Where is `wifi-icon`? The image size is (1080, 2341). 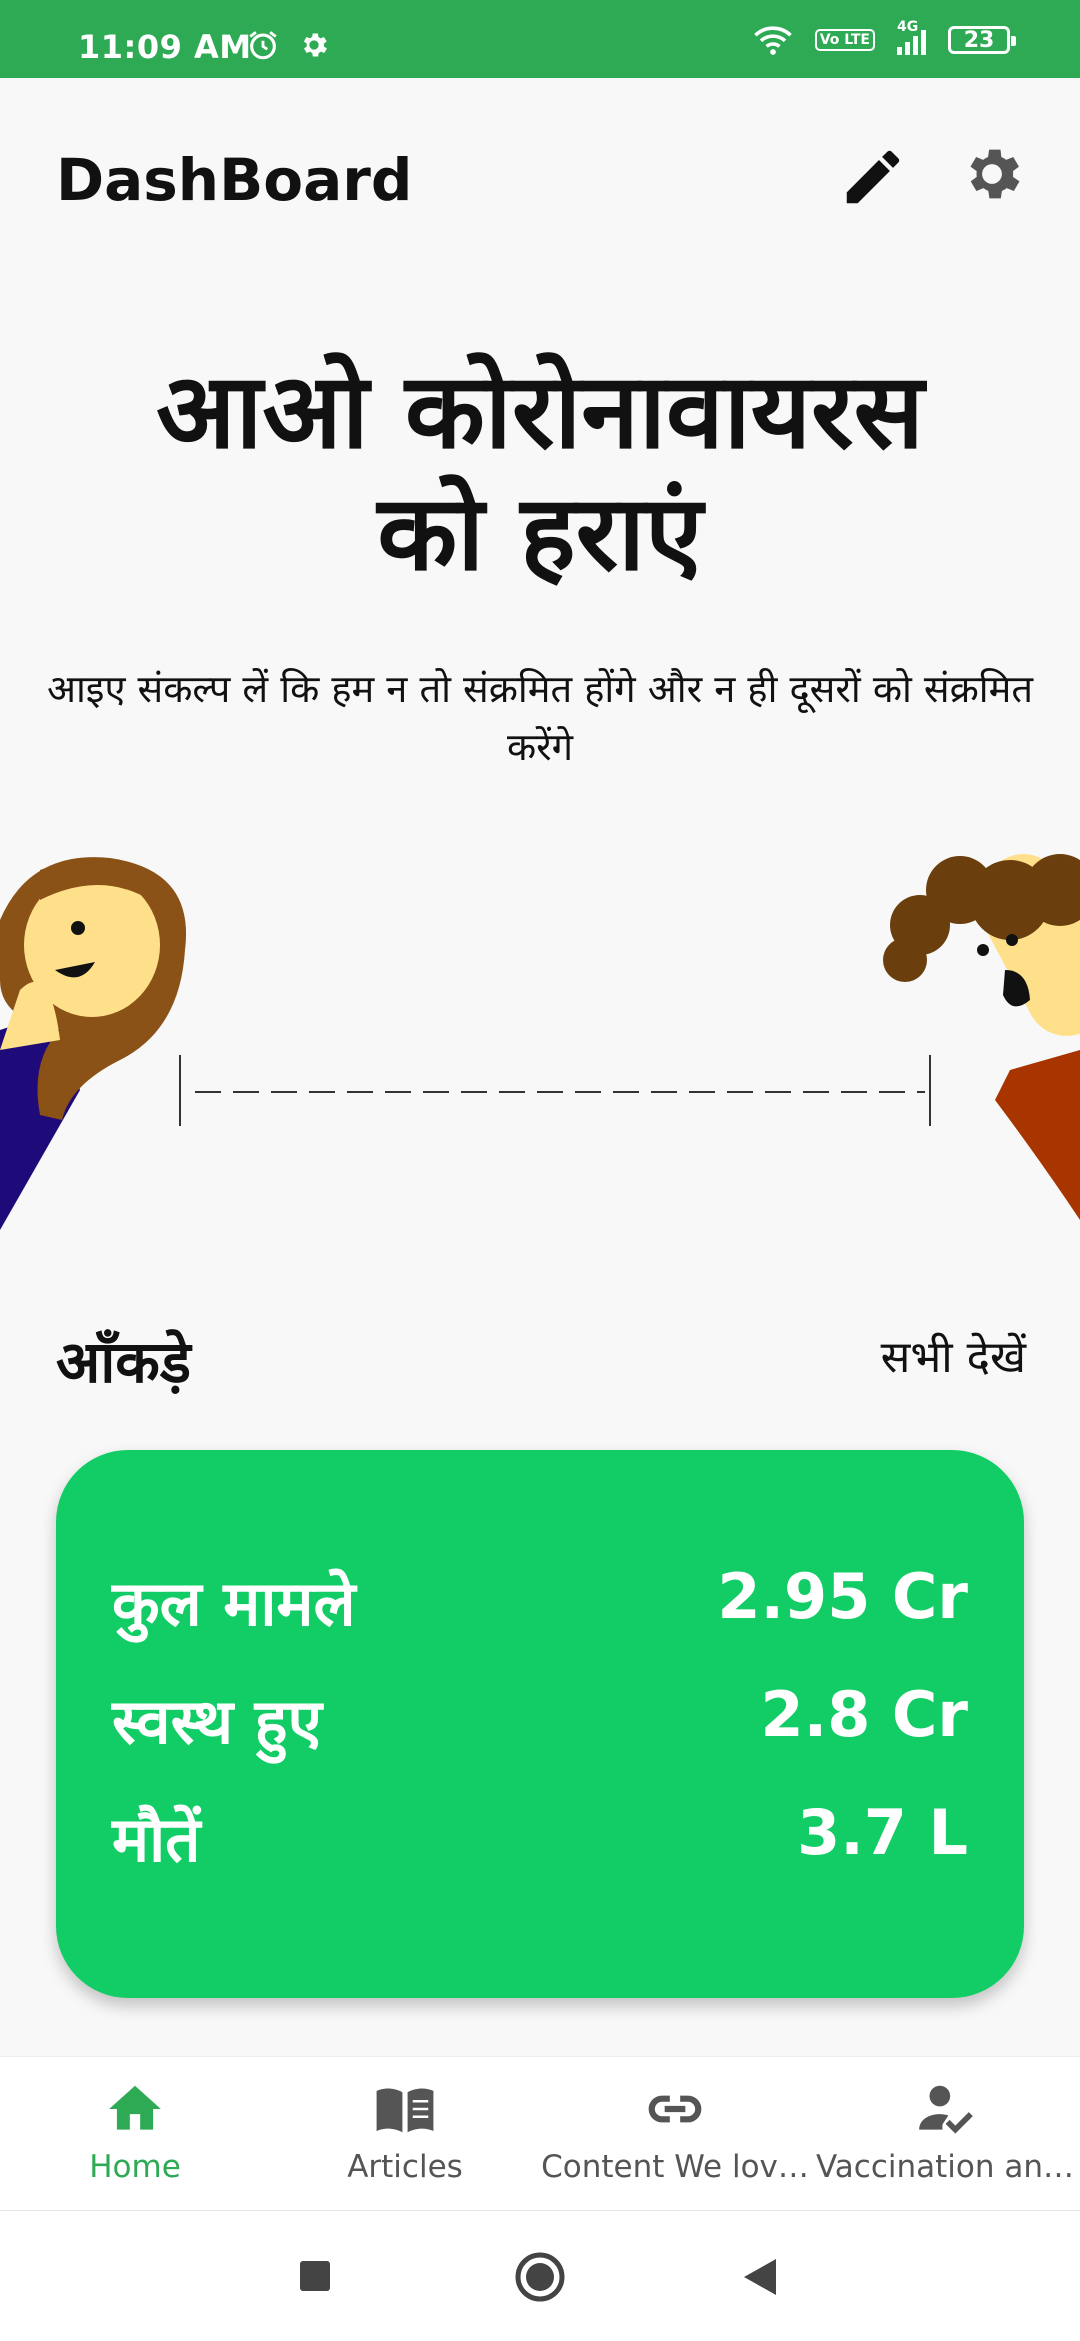
wifi-icon is located at coordinates (772, 40).